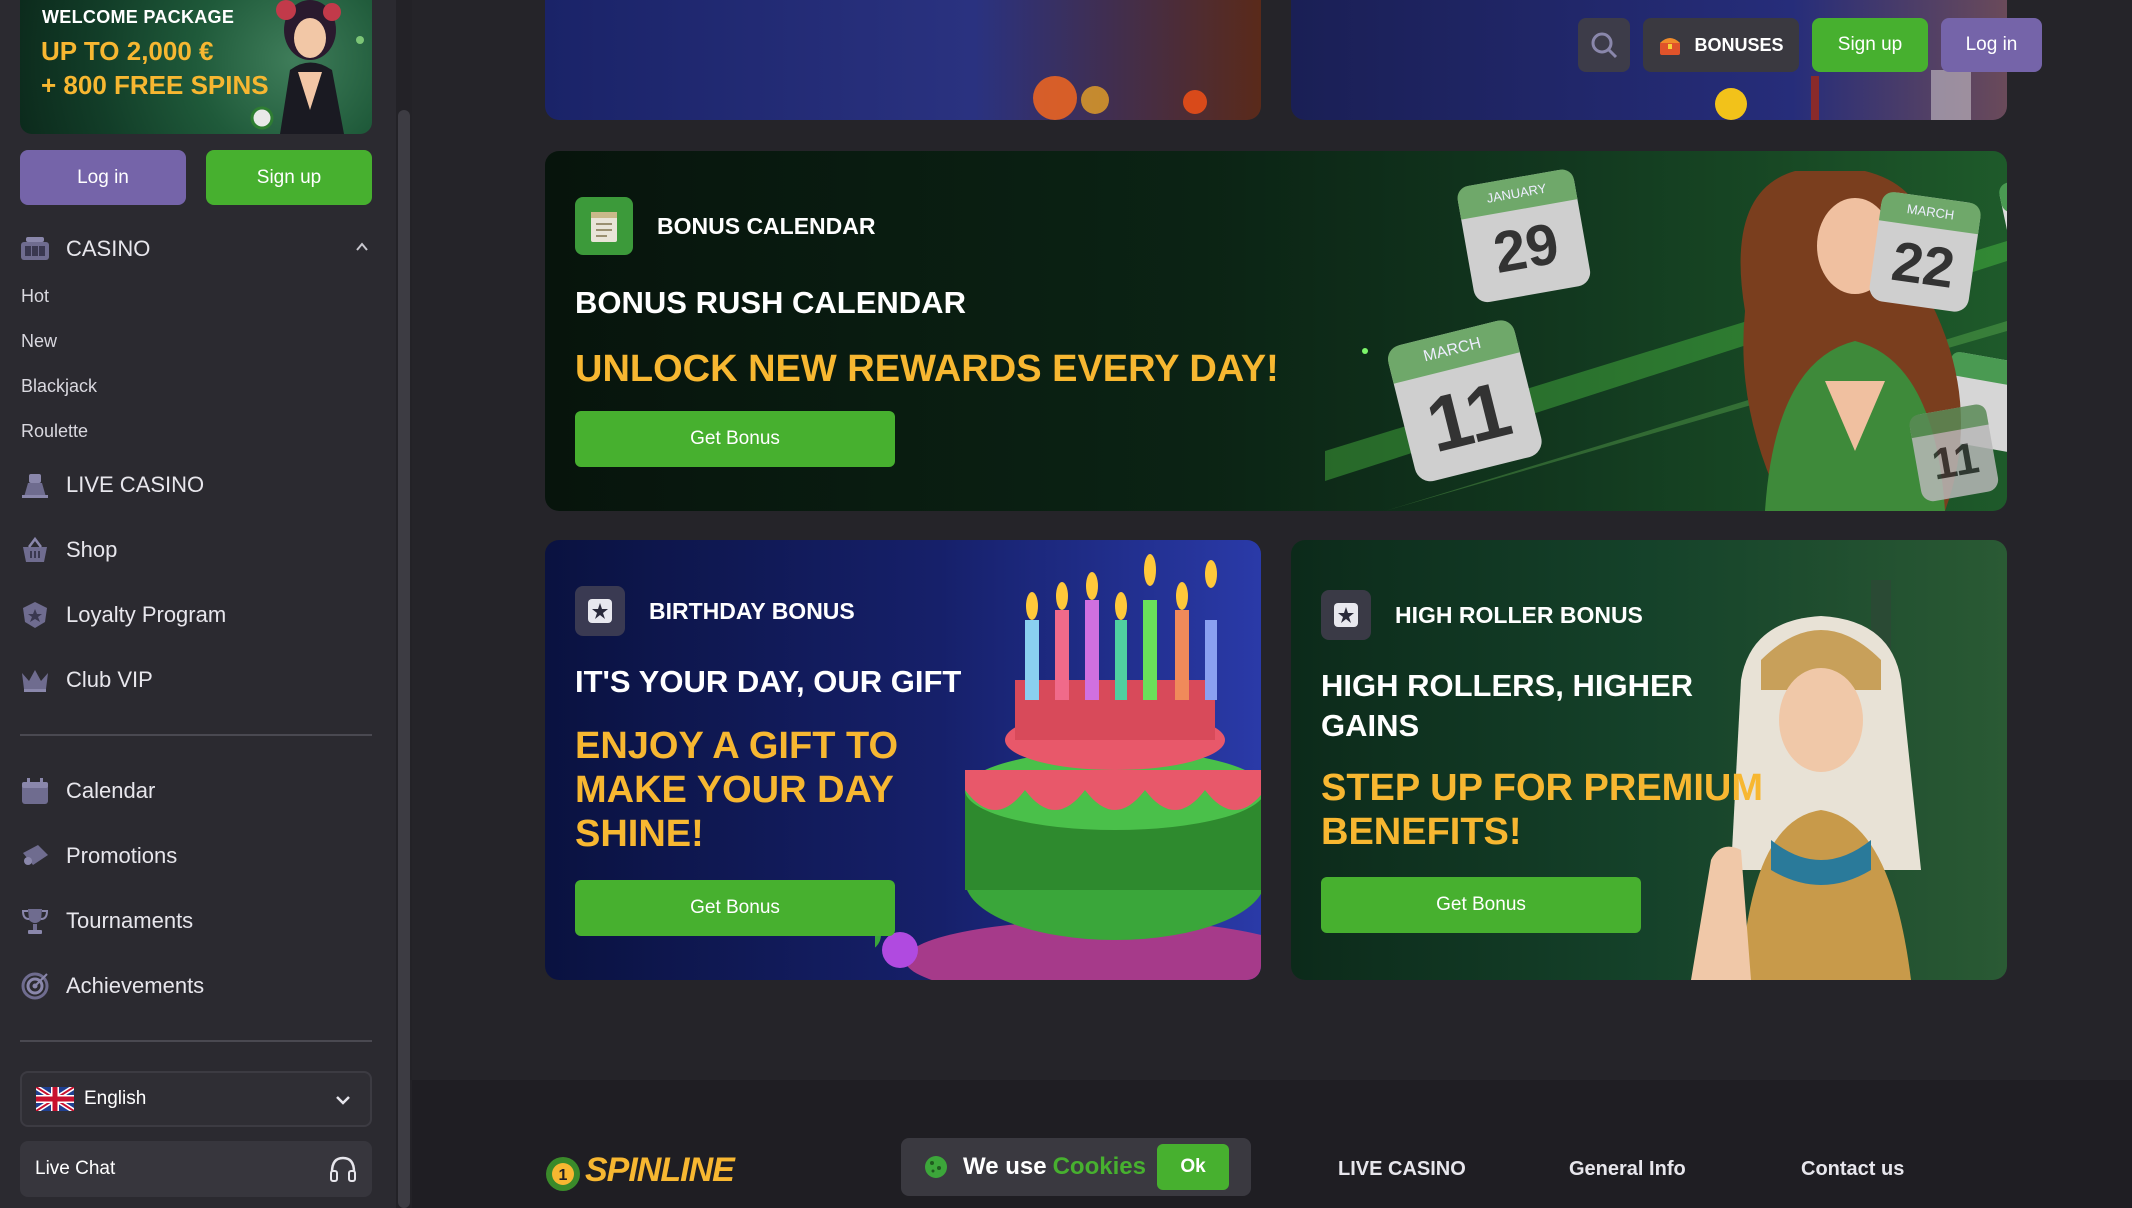 The image size is (2132, 1208). Describe the element at coordinates (130, 920) in the screenshot. I see `sidebar-item-tournaments-label: Tournaments` at that location.